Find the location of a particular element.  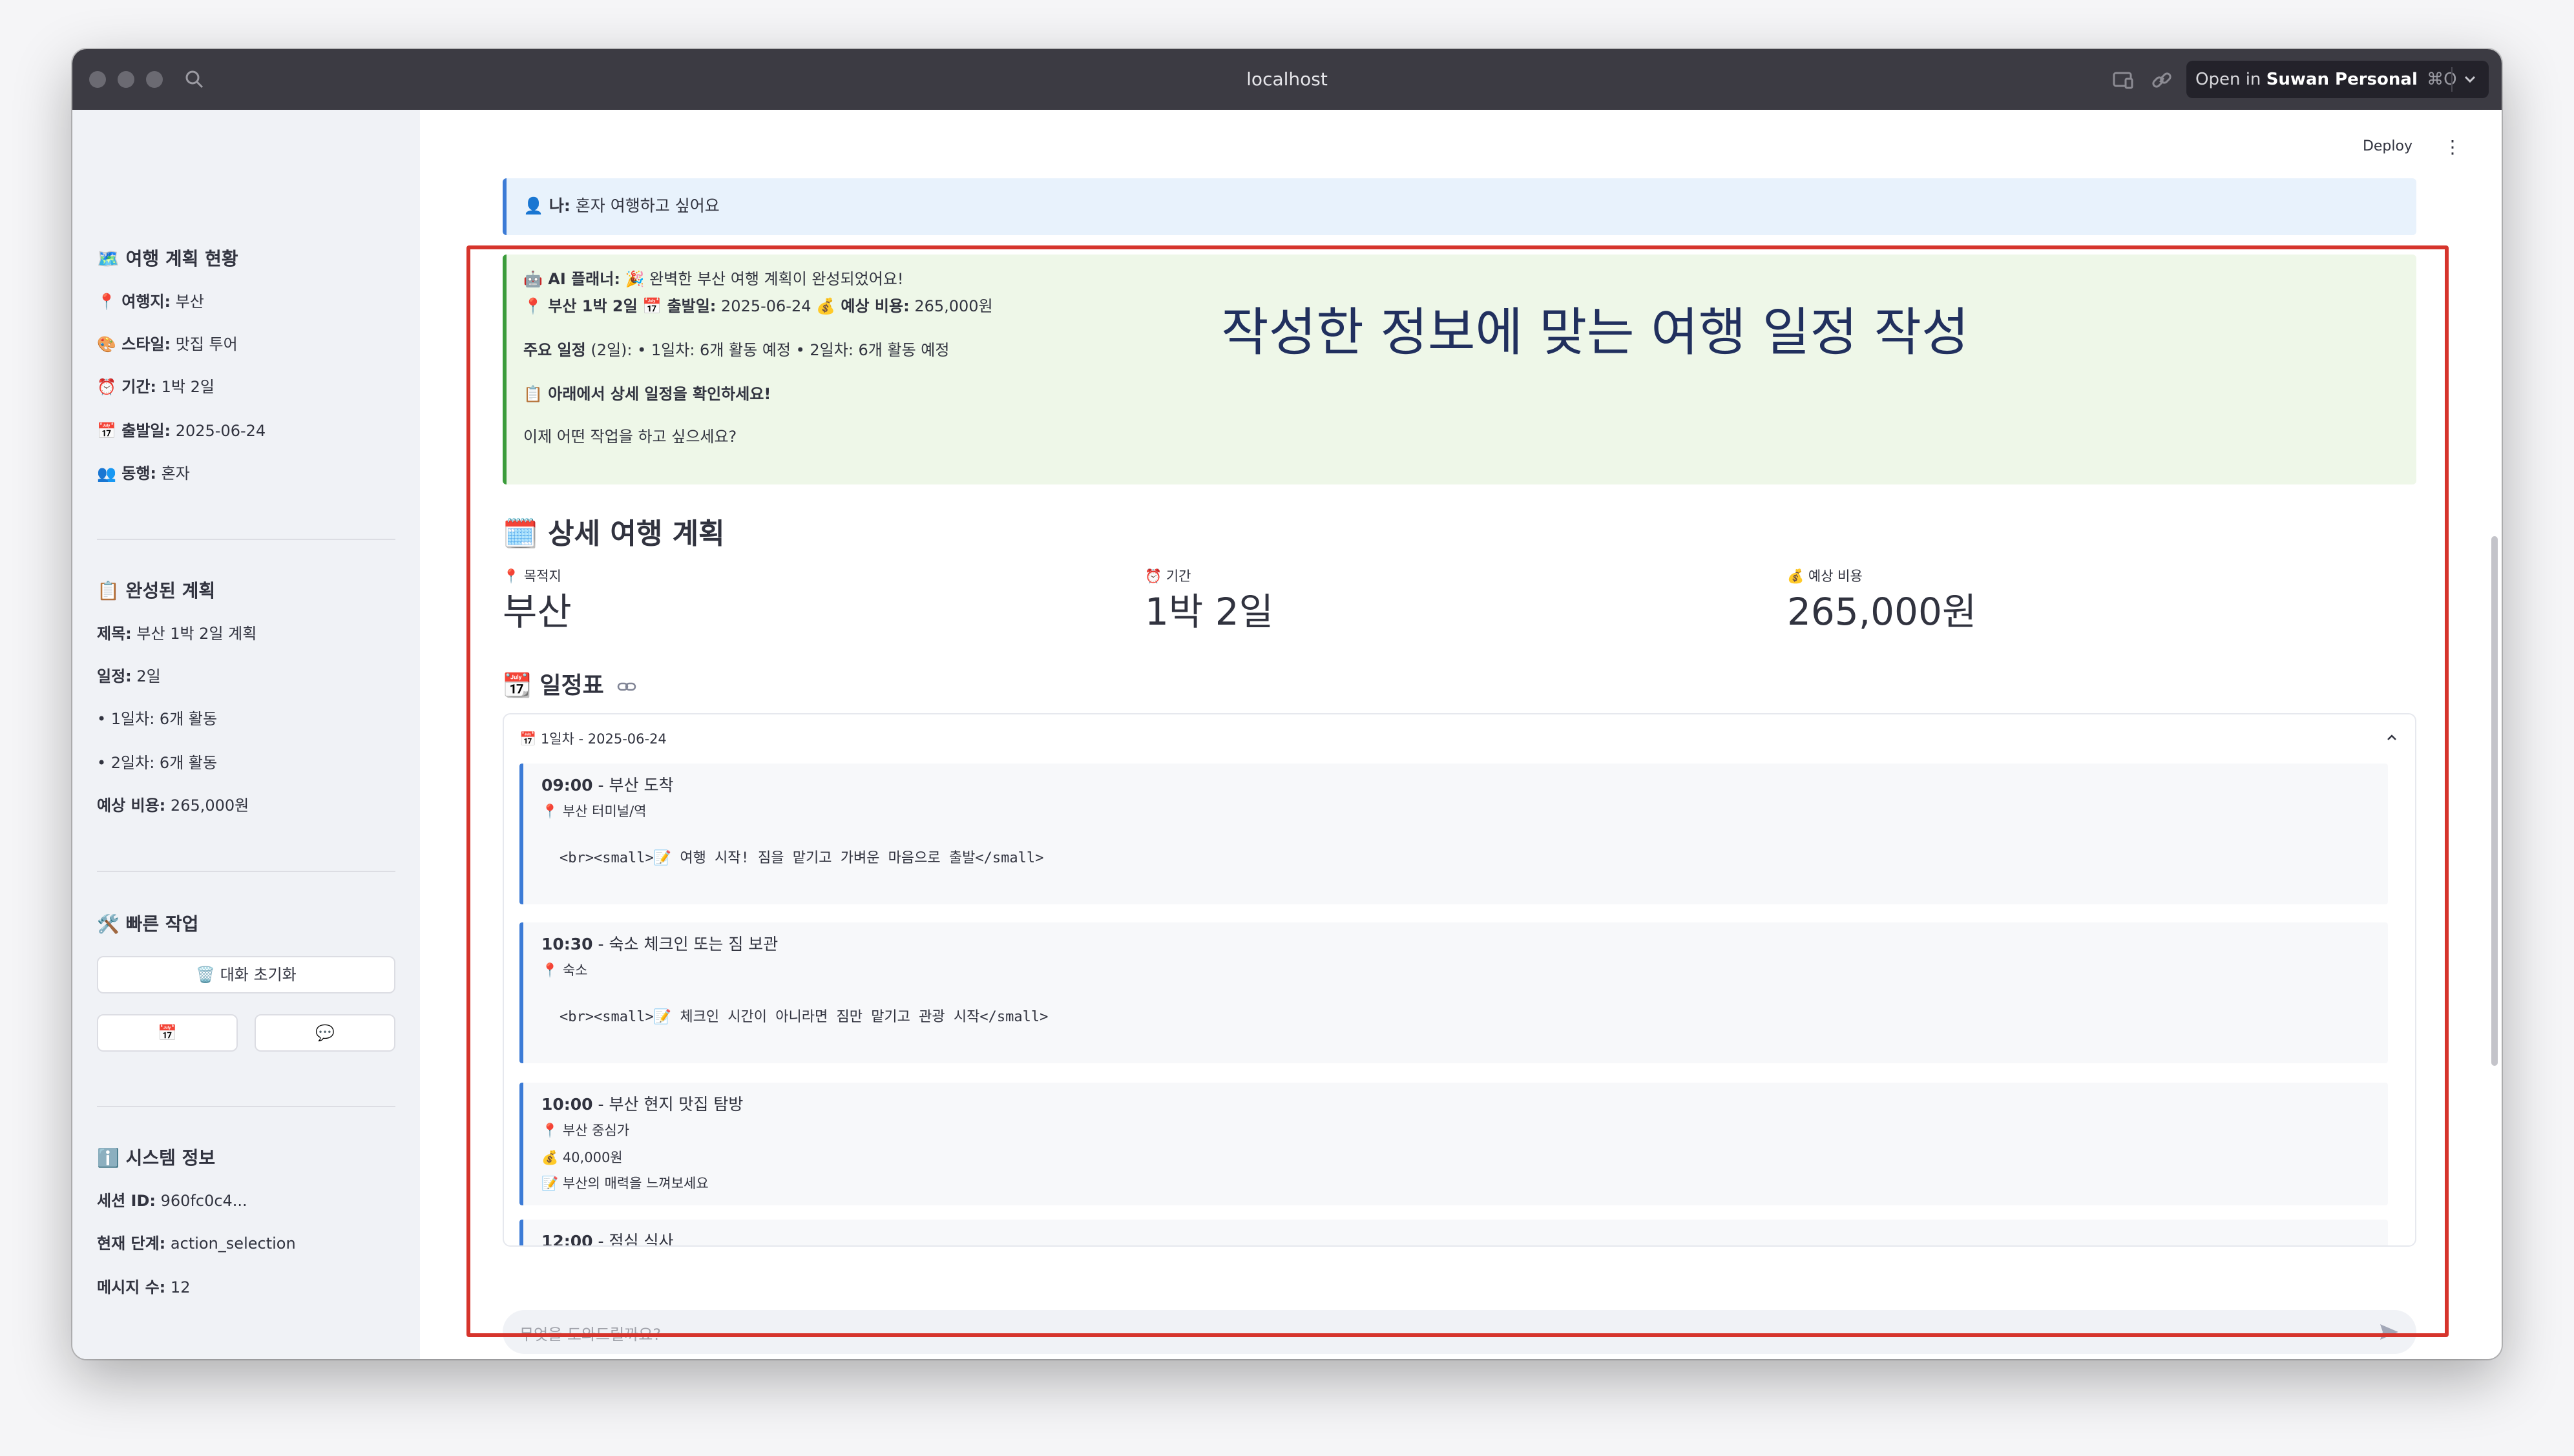

reset-chat-button: 🗑️ 대화 초기화 is located at coordinates (246, 975).